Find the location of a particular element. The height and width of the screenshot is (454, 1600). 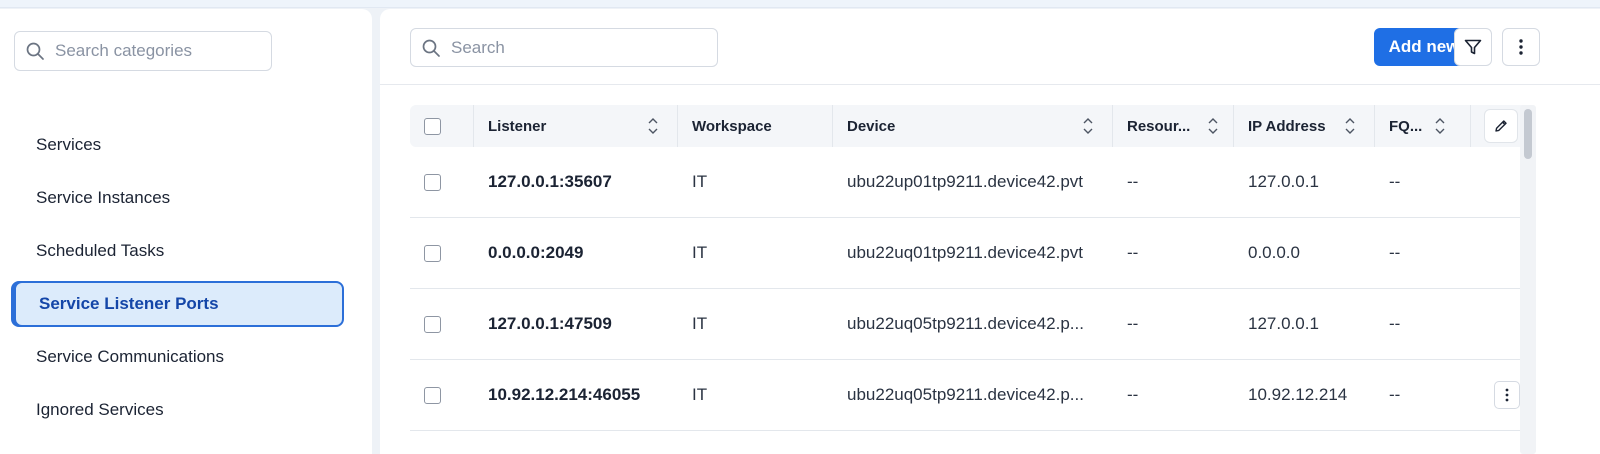

pencil-icon is located at coordinates (1501, 126).